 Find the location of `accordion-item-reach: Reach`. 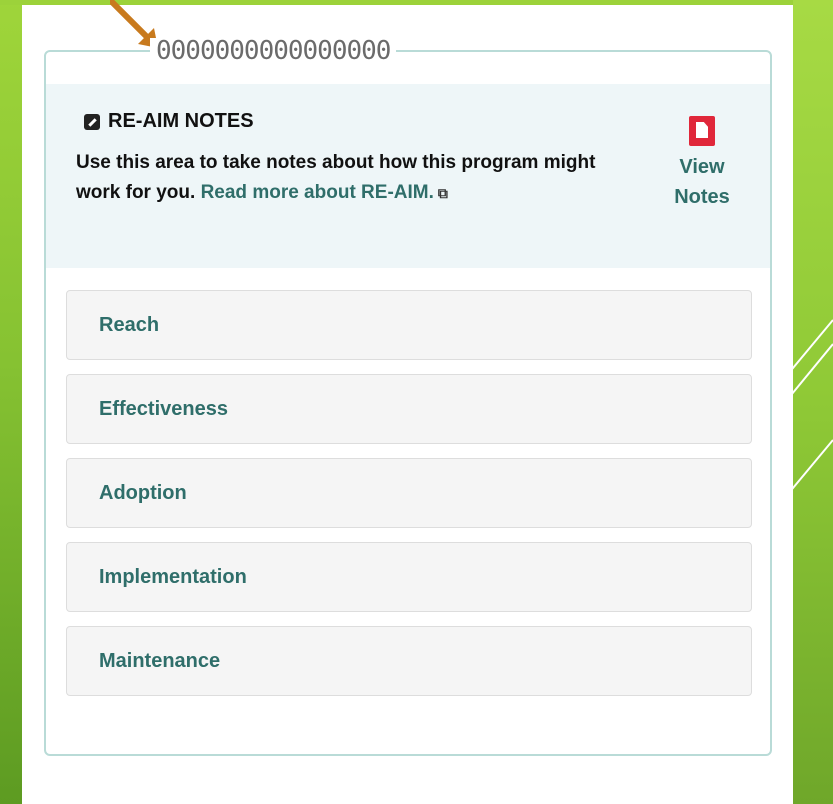

accordion-item-reach: Reach is located at coordinates (409, 325).